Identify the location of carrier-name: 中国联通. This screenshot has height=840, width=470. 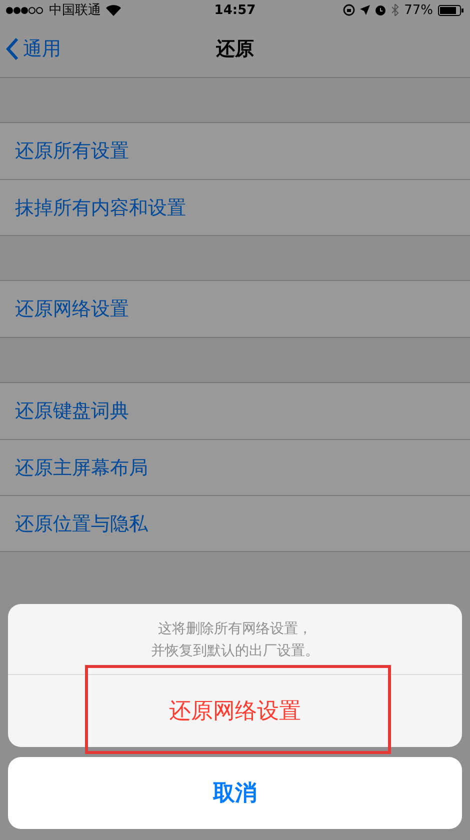
(75, 10).